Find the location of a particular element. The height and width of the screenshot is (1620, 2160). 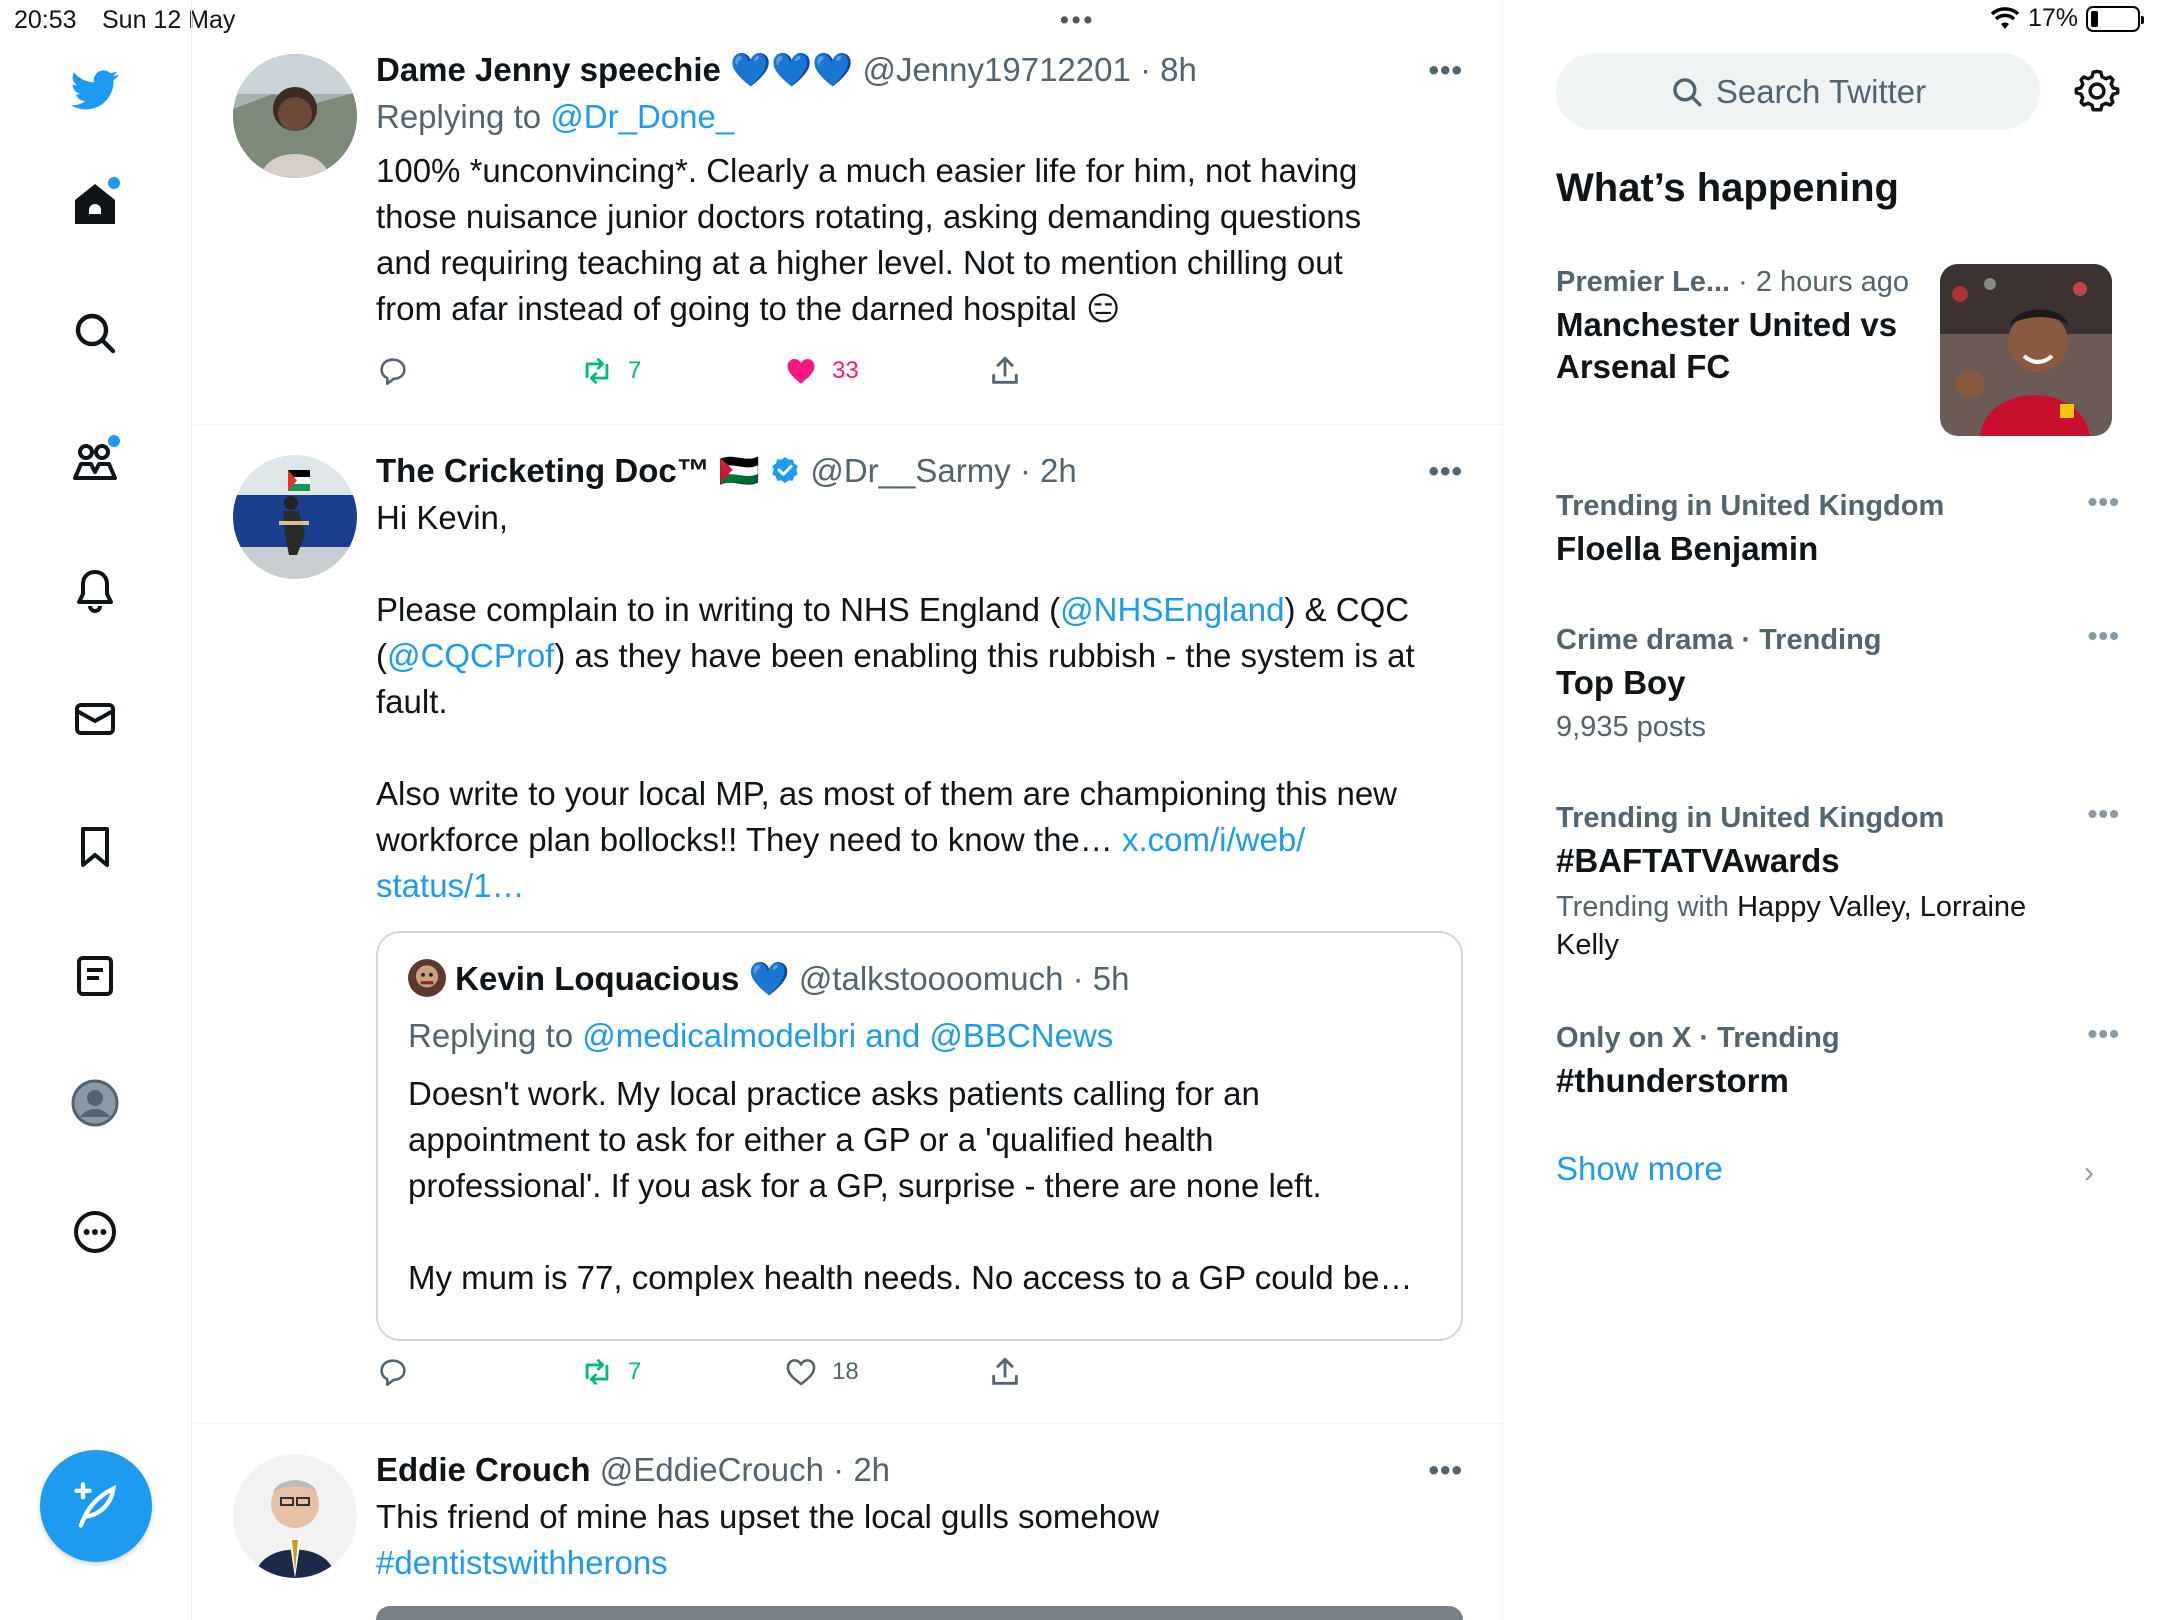

url-link: x.com/i/web/ is located at coordinates (1213, 839).